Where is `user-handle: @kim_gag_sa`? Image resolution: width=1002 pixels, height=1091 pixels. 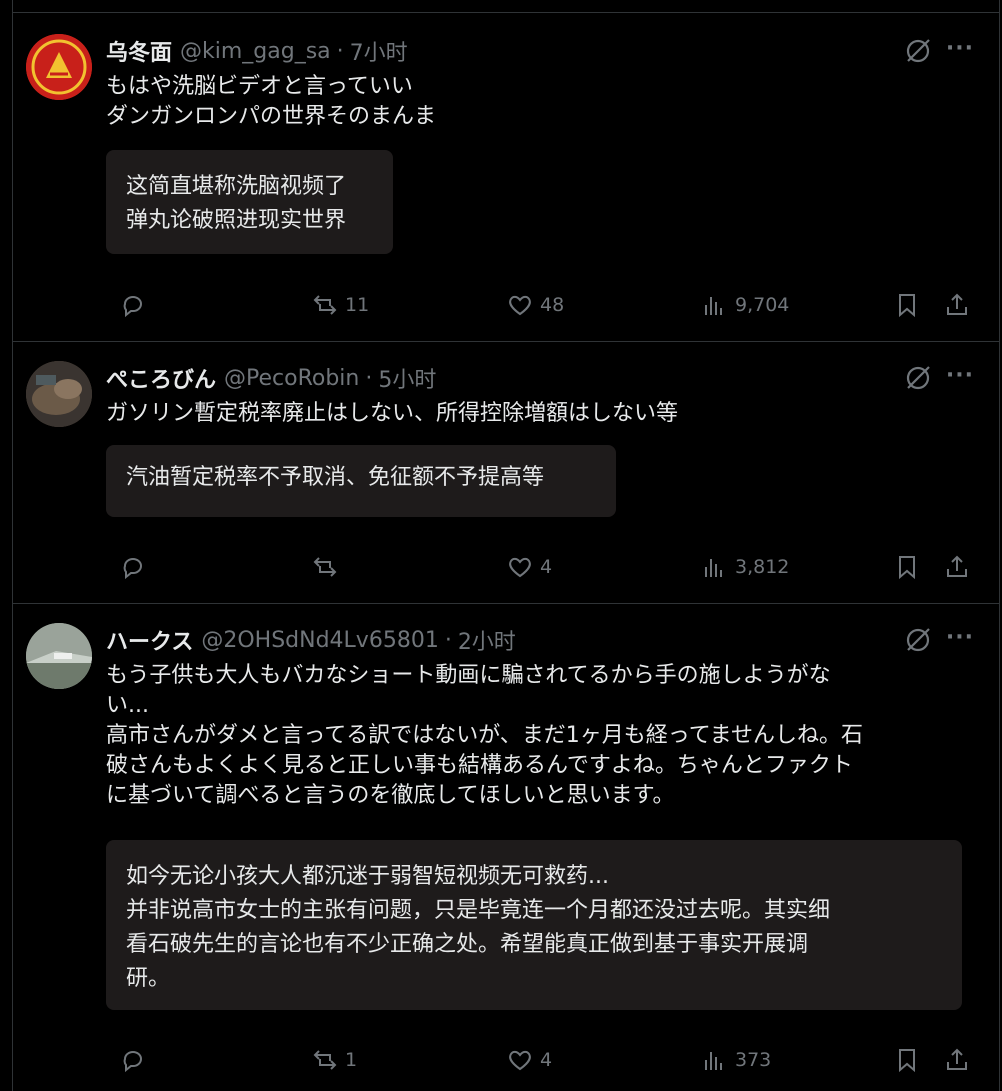
user-handle: @kim_gag_sa is located at coordinates (255, 51).